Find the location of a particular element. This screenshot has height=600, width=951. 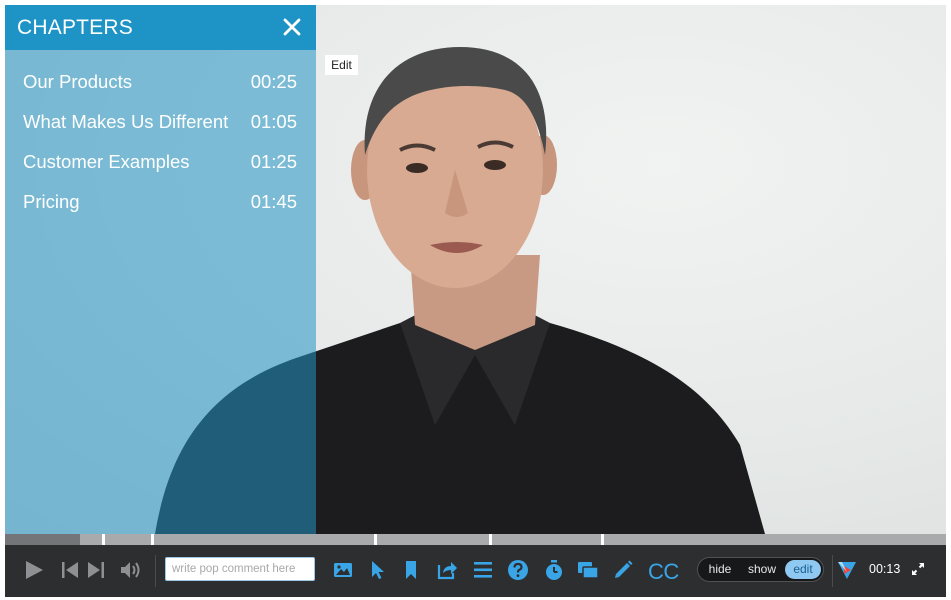

pointer-icon is located at coordinates (378, 570).